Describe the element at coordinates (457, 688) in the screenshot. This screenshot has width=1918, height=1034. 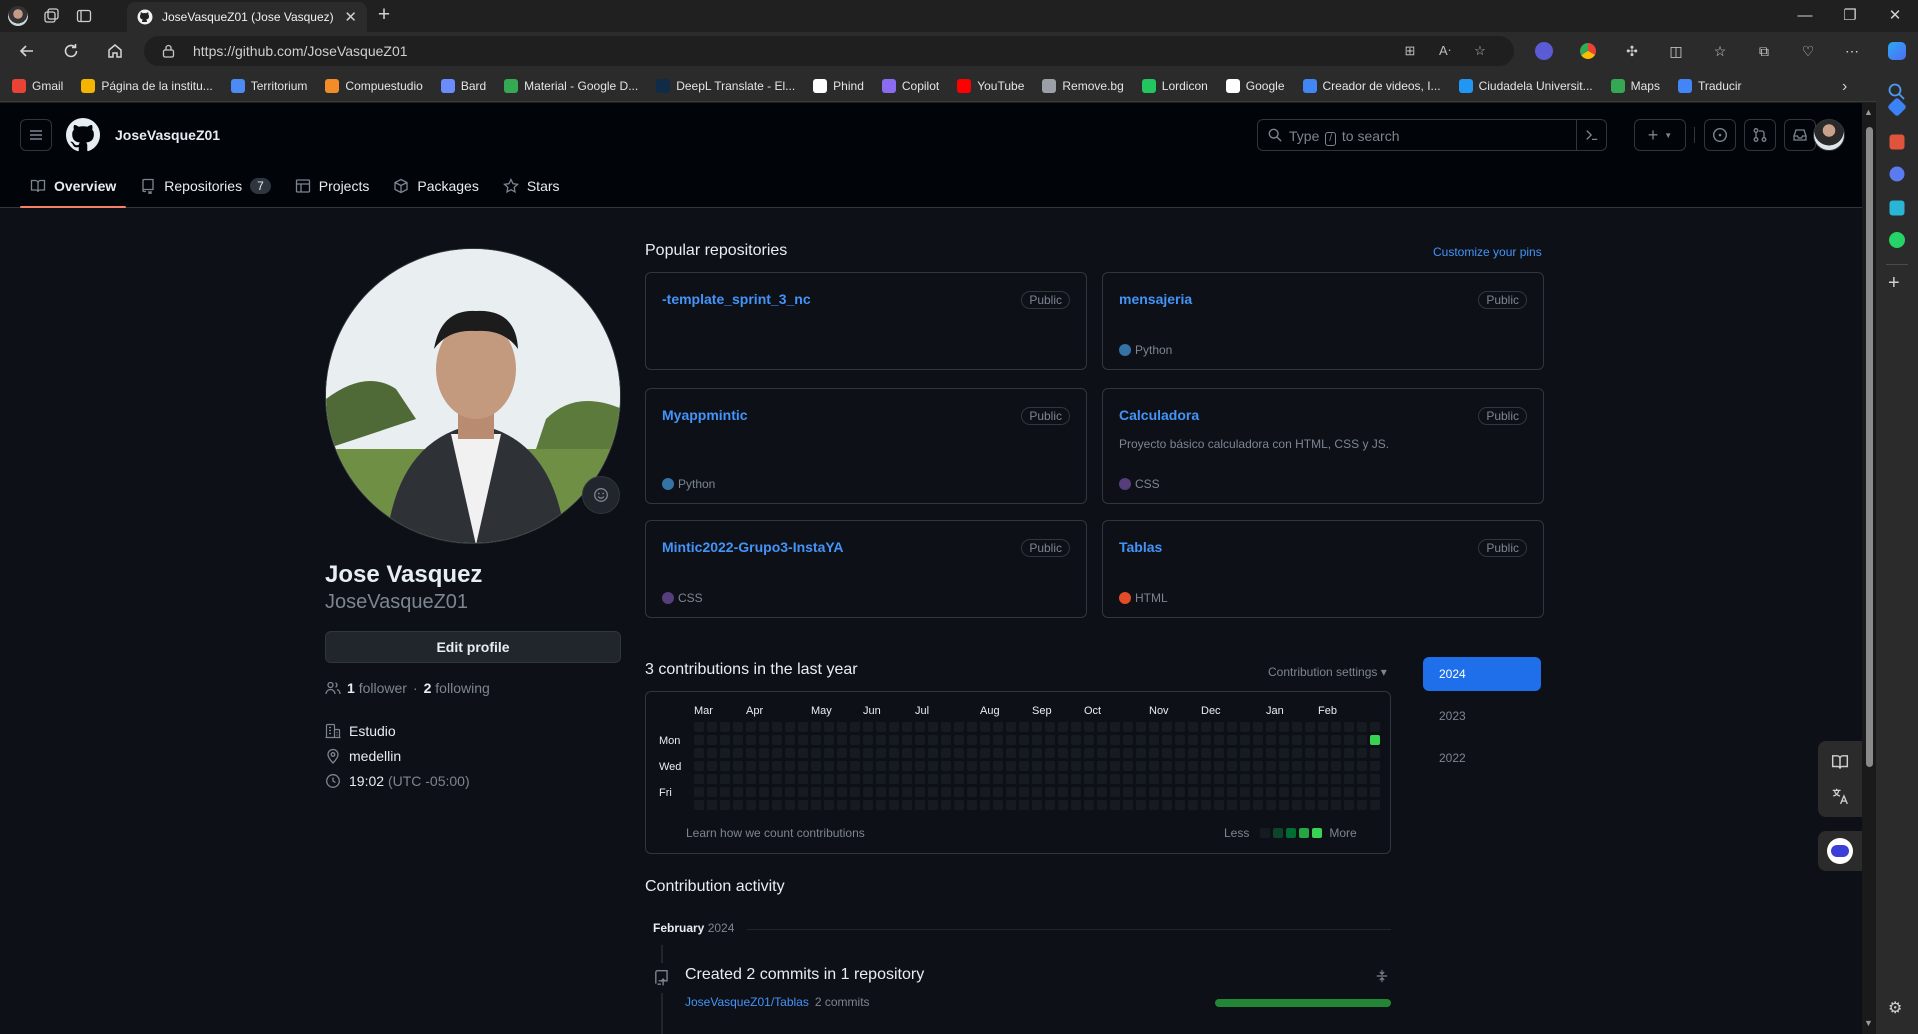
I see `following-link: 2 following` at that location.